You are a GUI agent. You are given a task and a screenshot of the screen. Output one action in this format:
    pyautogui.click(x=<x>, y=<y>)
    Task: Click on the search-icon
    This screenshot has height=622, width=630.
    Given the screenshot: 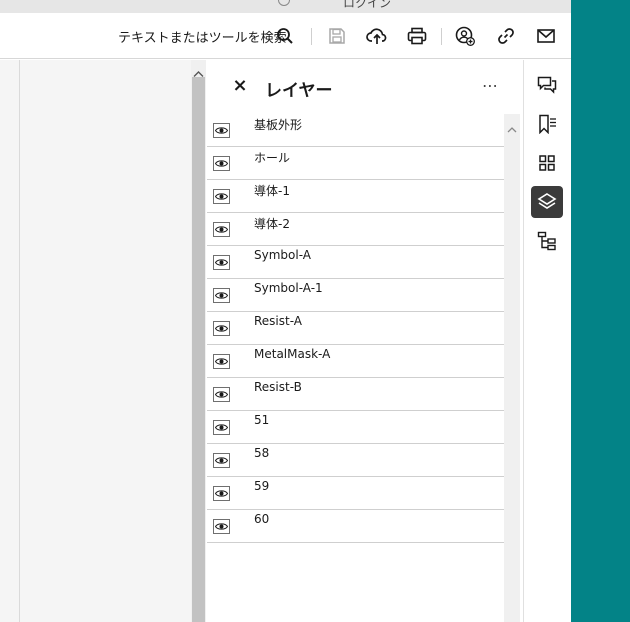 What is the action you would take?
    pyautogui.click(x=285, y=36)
    